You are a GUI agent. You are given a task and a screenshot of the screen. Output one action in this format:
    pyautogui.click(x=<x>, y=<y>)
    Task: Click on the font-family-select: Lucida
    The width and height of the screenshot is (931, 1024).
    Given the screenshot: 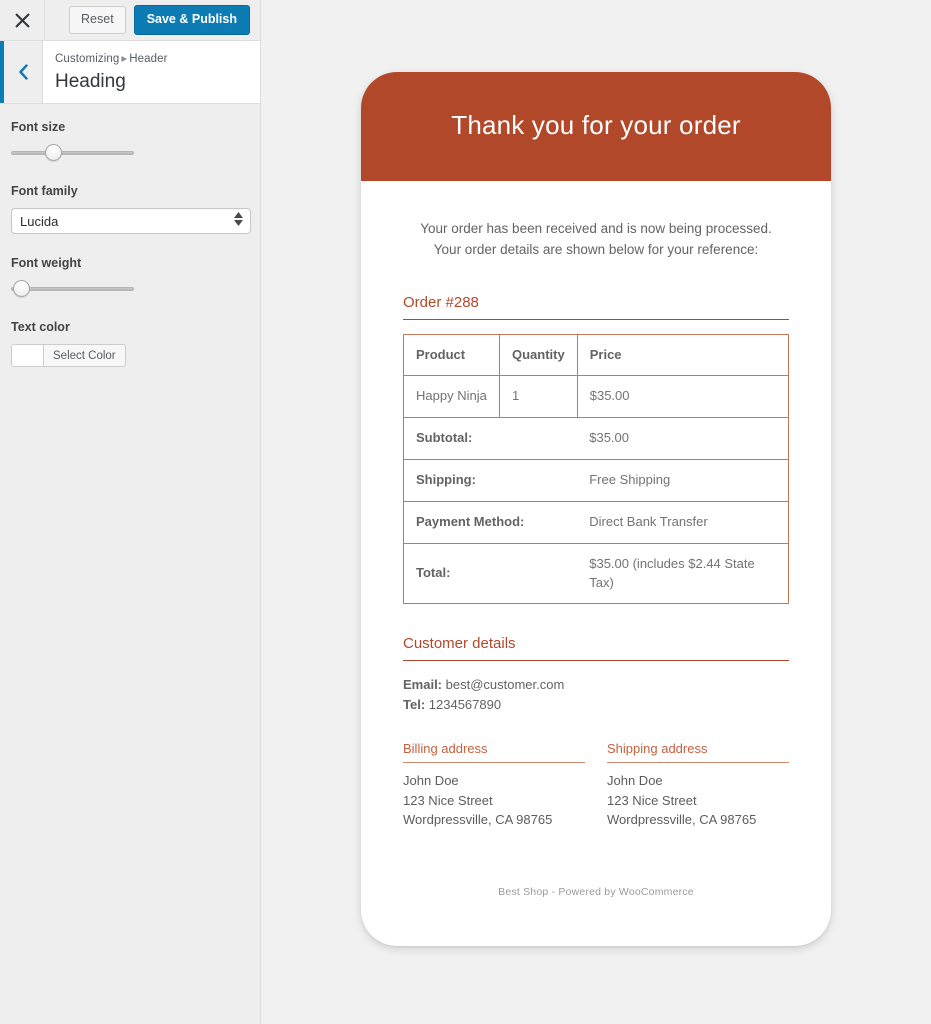 What is the action you would take?
    pyautogui.click(x=131, y=221)
    